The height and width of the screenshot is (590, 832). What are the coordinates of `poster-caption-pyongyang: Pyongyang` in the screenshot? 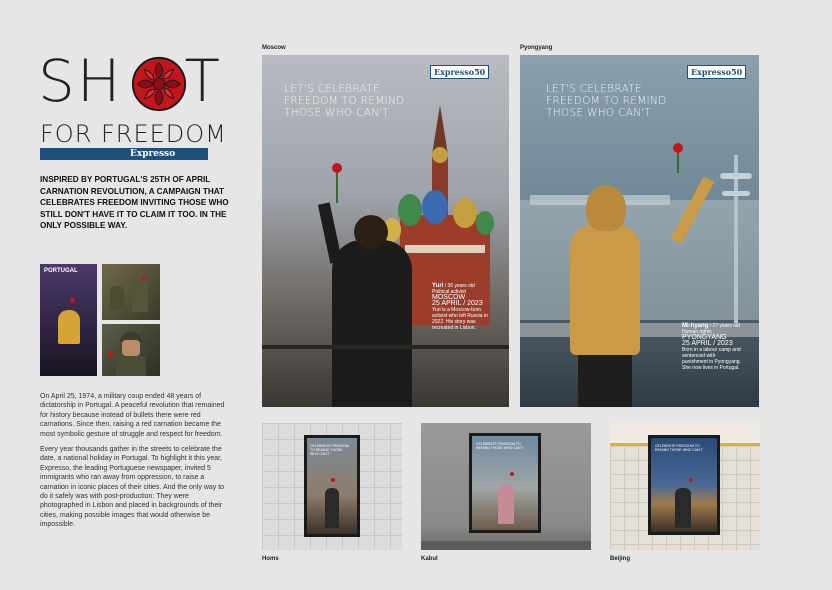 It's located at (536, 48).